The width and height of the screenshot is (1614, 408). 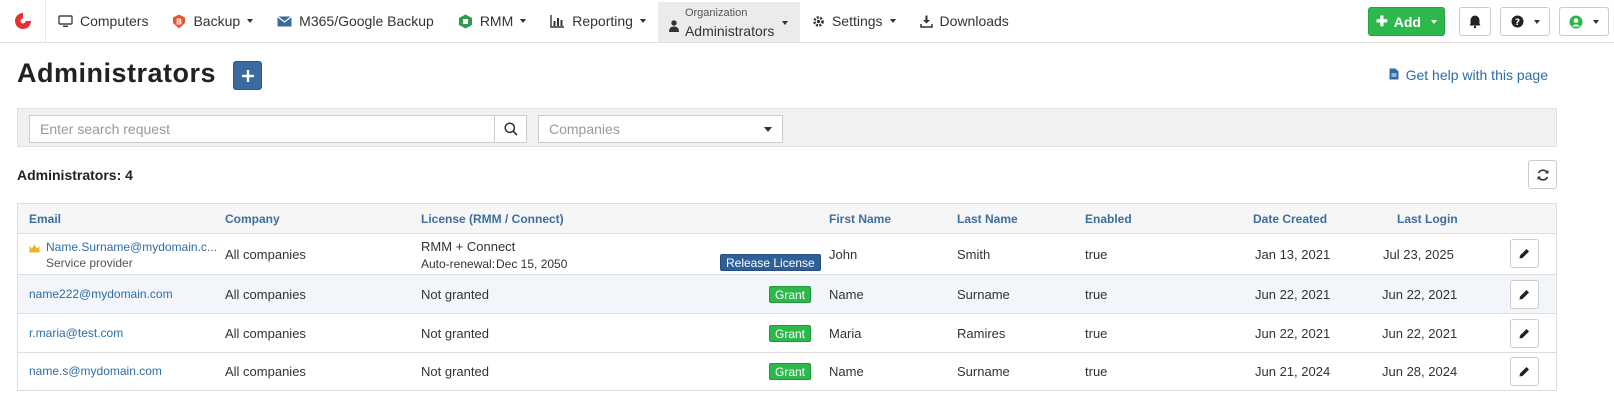 What do you see at coordinates (1394, 75) in the screenshot?
I see `document-icon` at bounding box center [1394, 75].